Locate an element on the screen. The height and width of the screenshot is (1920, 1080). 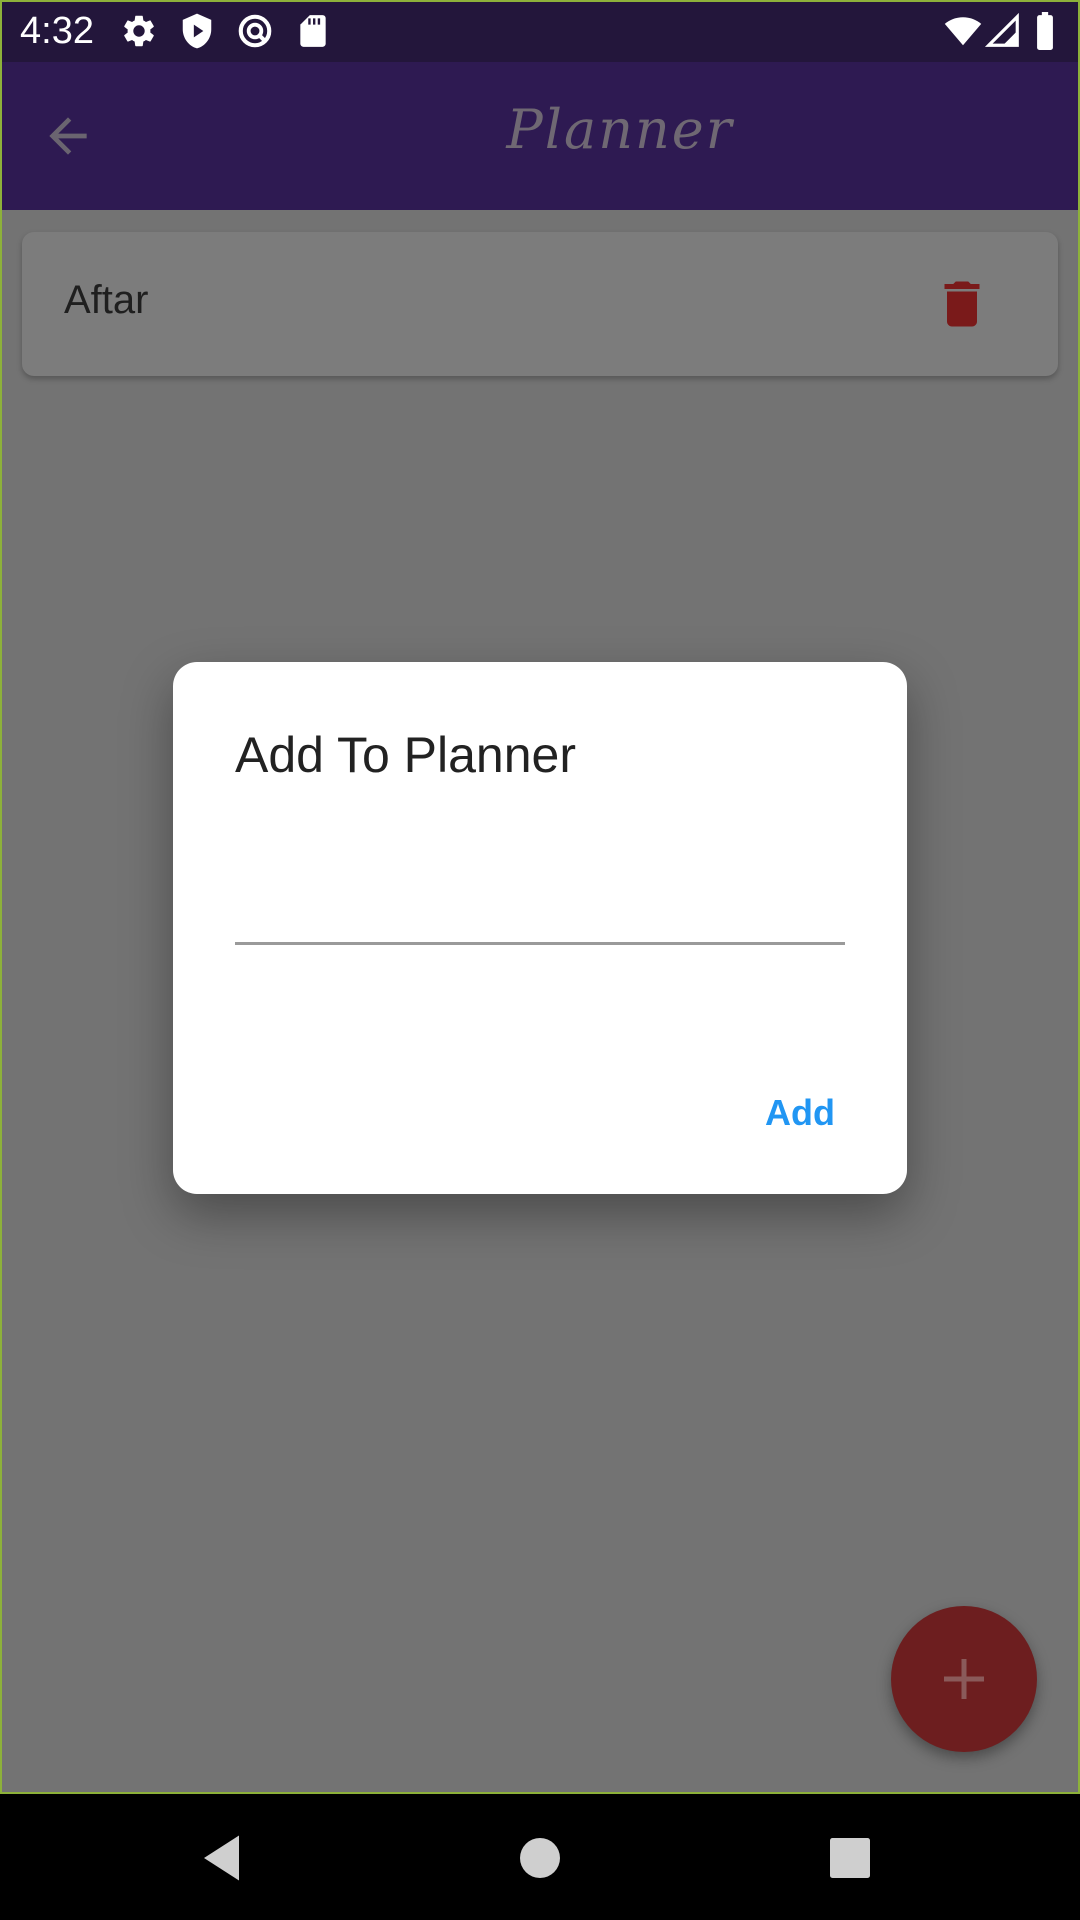
back-triangle-icon is located at coordinates (224, 1858).